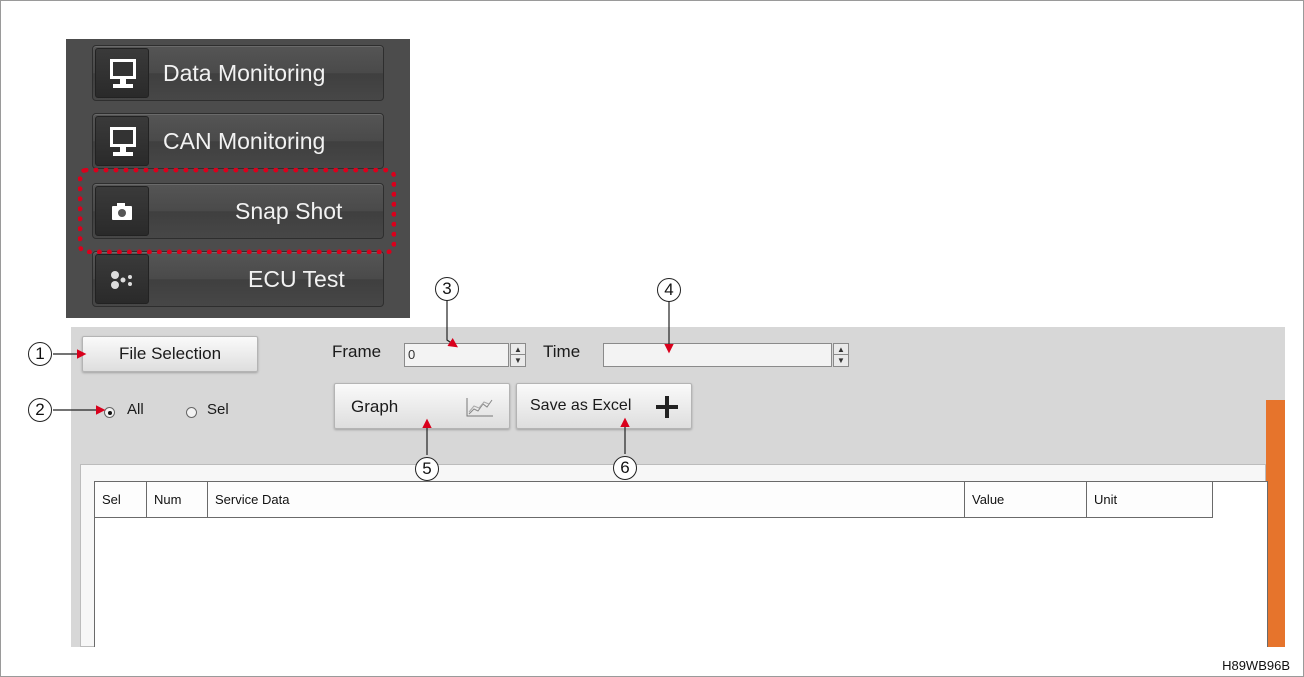 The height and width of the screenshot is (677, 1304). Describe the element at coordinates (427, 469) in the screenshot. I see `callout-5: 5` at that location.